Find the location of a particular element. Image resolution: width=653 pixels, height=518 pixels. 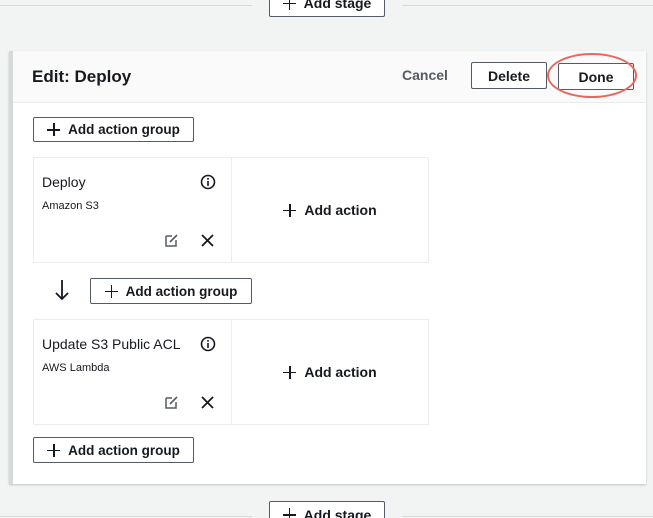

panel-header: Edit: Deploy Cancel Delete Done is located at coordinates (329, 77).